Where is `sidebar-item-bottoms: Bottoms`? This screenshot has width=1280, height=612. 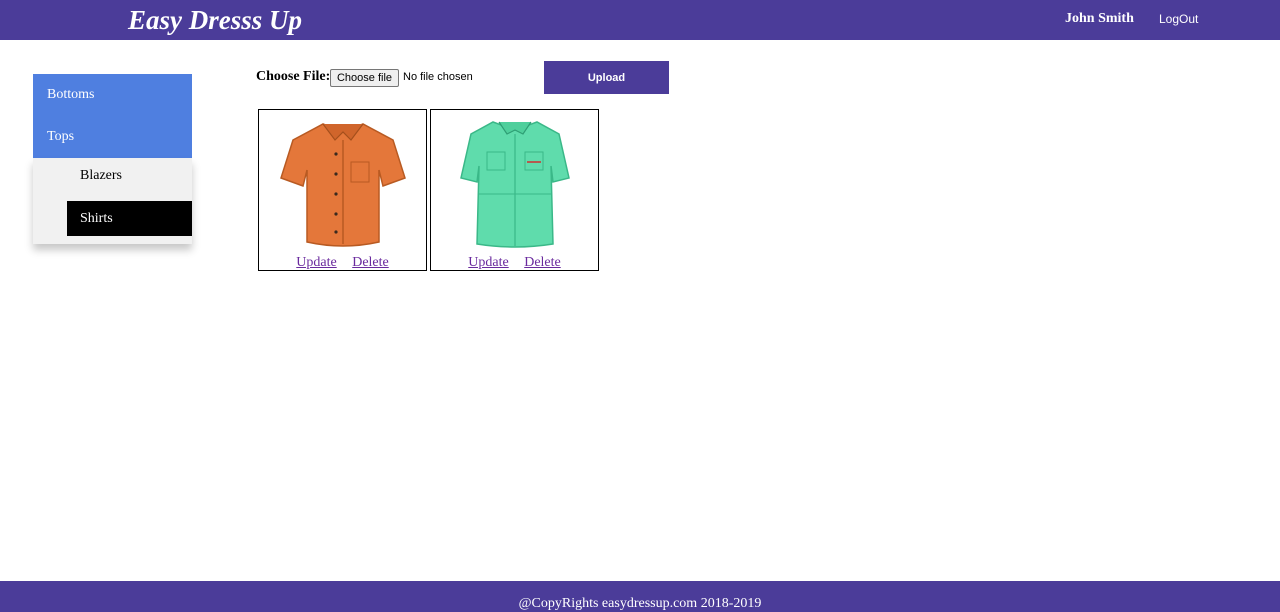
sidebar-item-bottoms: Bottoms is located at coordinates (112, 95).